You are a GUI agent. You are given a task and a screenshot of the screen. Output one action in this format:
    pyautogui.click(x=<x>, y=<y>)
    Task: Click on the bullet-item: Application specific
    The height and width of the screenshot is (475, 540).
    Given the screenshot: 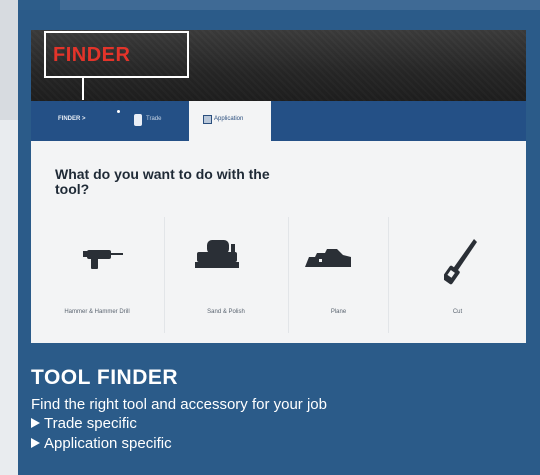 What is the action you would take?
    pyautogui.click(x=101, y=443)
    